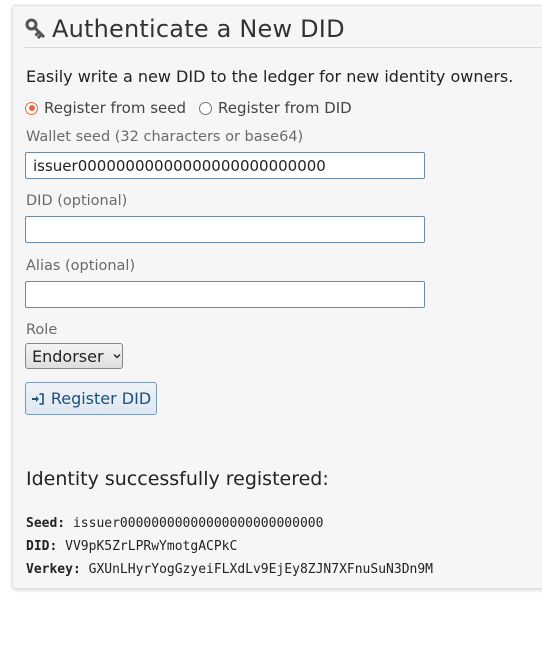  What do you see at coordinates (115, 108) in the screenshot?
I see `radio-label-seed: Register from seed` at bounding box center [115, 108].